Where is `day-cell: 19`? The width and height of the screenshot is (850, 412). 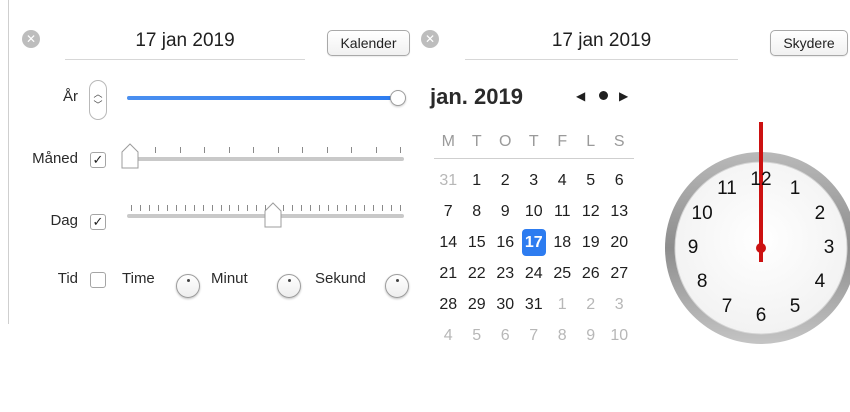
day-cell: 19 is located at coordinates (591, 242).